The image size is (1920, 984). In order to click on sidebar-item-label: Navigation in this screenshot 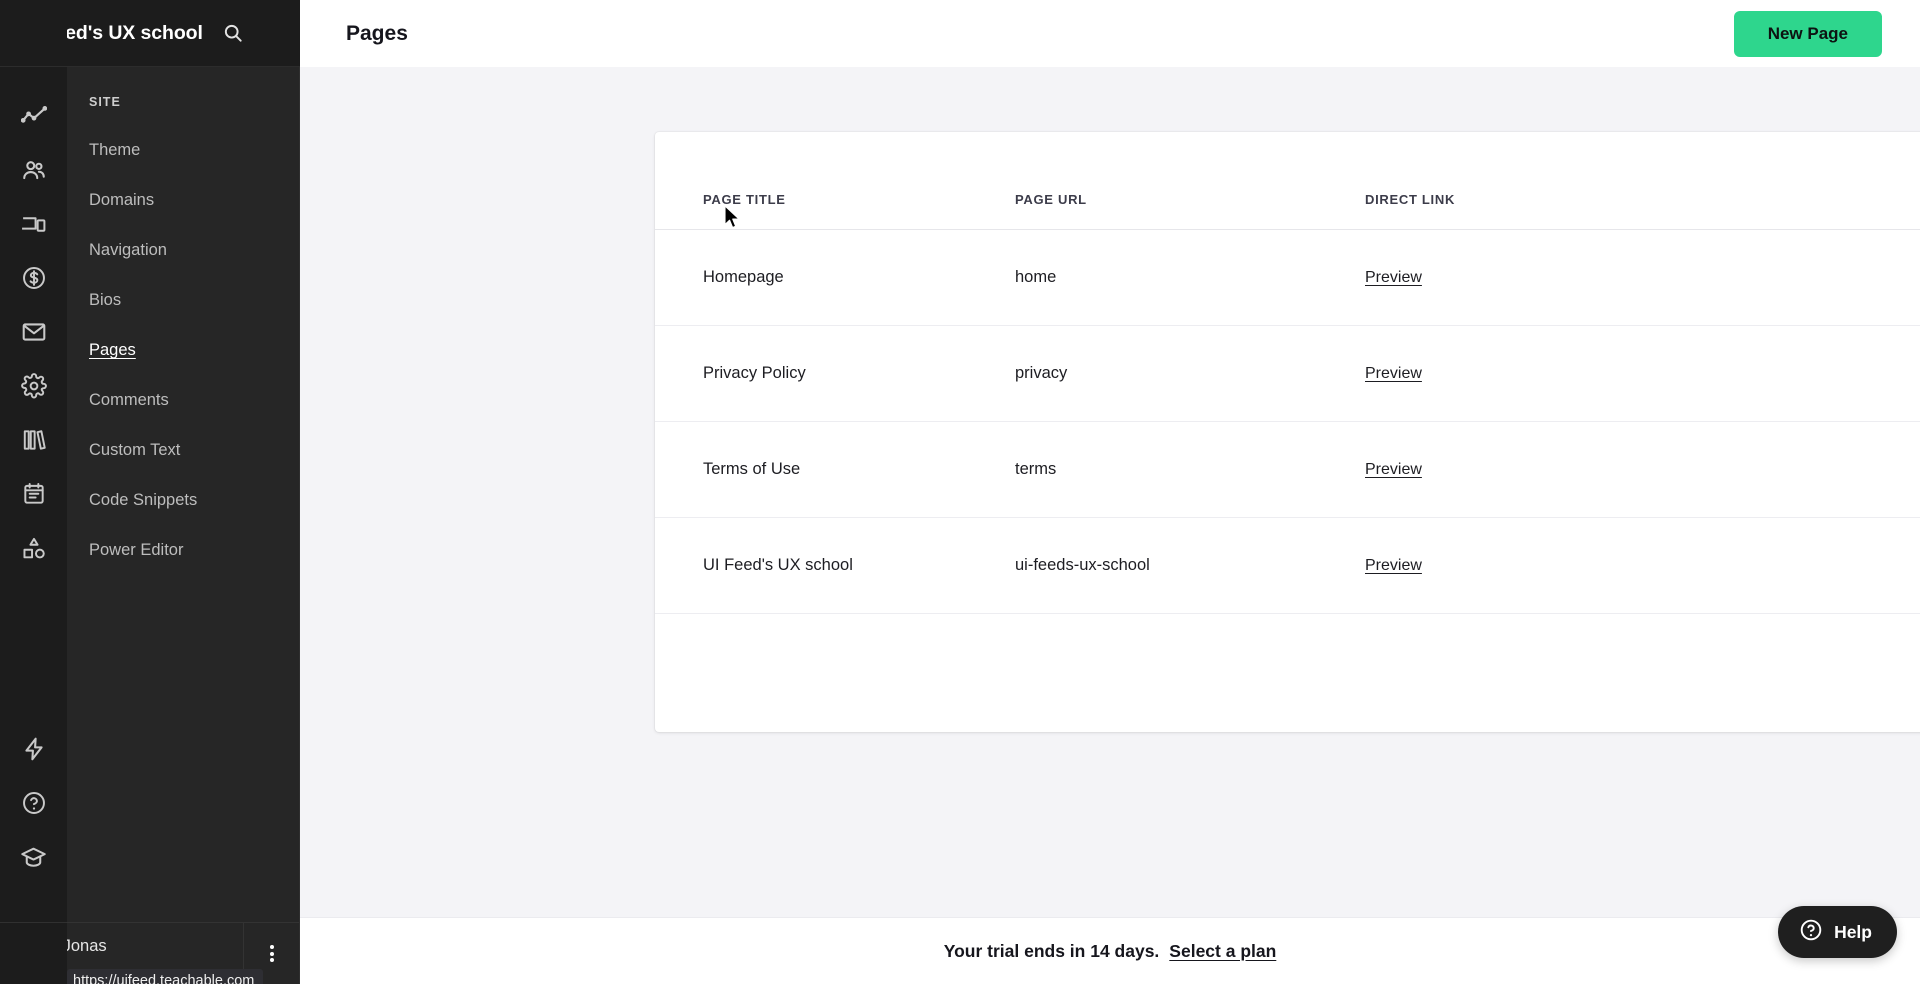, I will do `click(128, 250)`.